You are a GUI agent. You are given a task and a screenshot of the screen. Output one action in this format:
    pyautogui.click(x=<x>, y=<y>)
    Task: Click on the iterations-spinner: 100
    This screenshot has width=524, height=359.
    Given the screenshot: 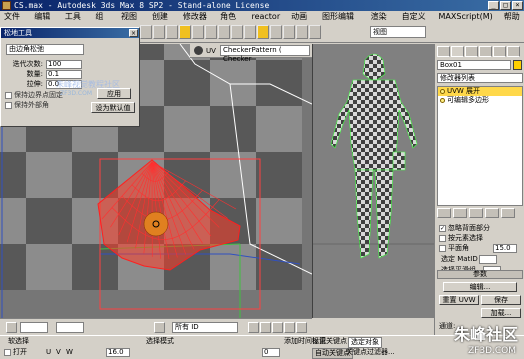 What is the action you would take?
    pyautogui.click(x=64, y=64)
    